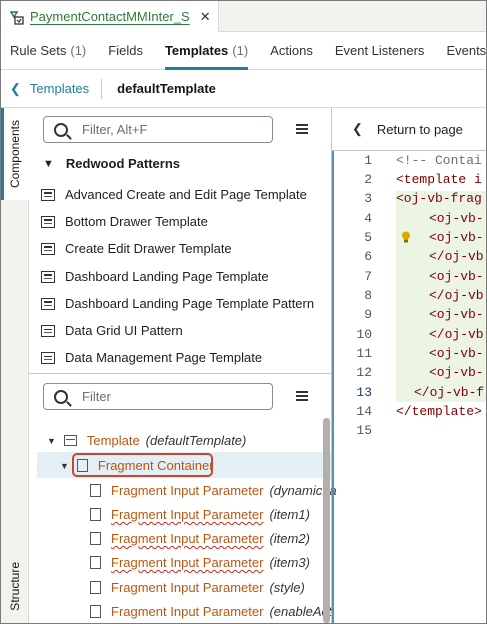 Image resolution: width=487 pixels, height=624 pixels. I want to click on tree-node-label: Template, so click(113, 440).